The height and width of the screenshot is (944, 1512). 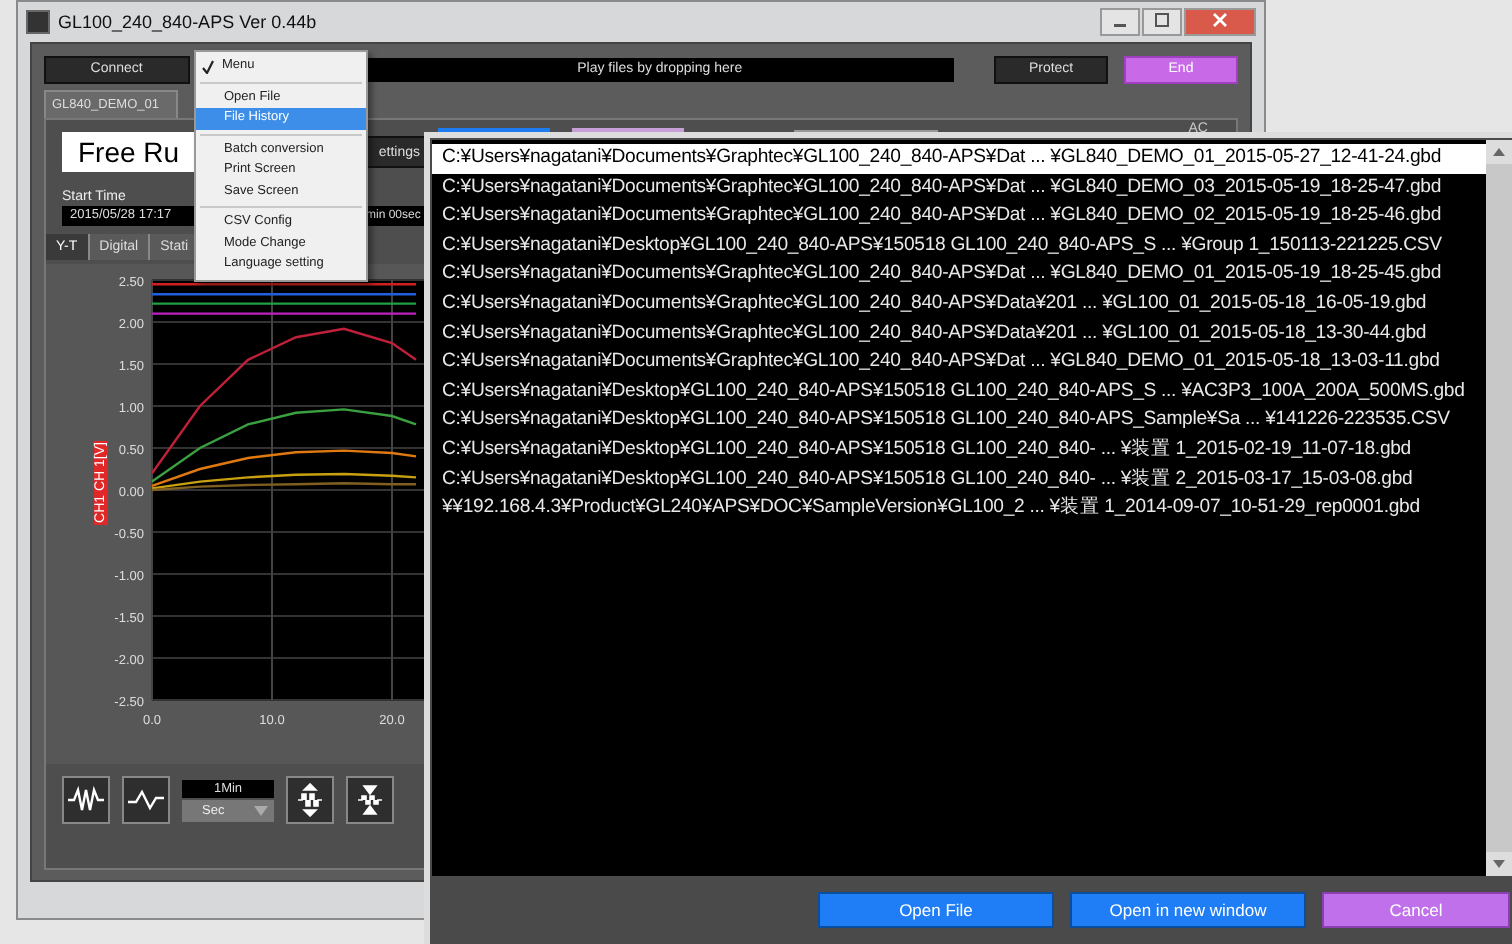 I want to click on maximize-button, so click(x=1162, y=22).